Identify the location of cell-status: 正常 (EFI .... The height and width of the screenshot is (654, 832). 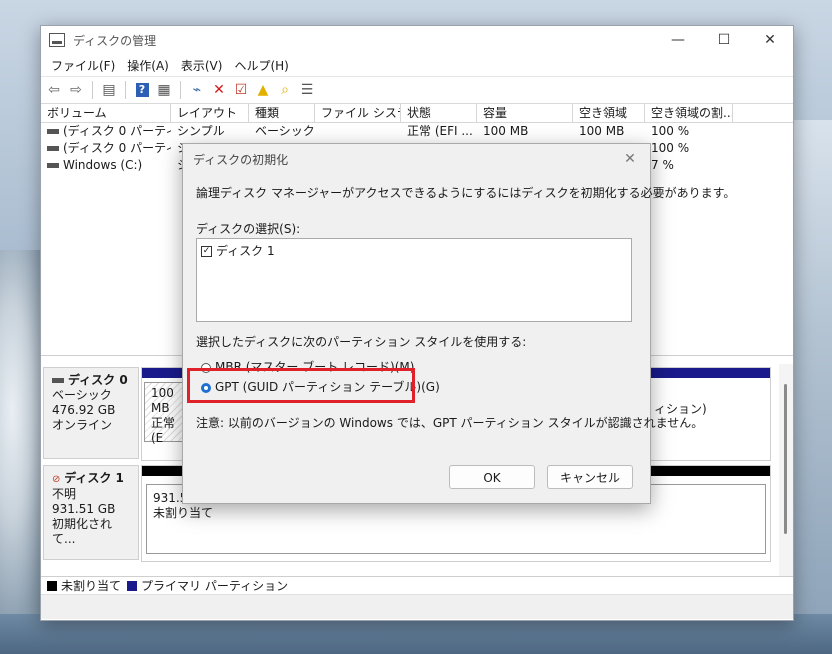
(440, 131).